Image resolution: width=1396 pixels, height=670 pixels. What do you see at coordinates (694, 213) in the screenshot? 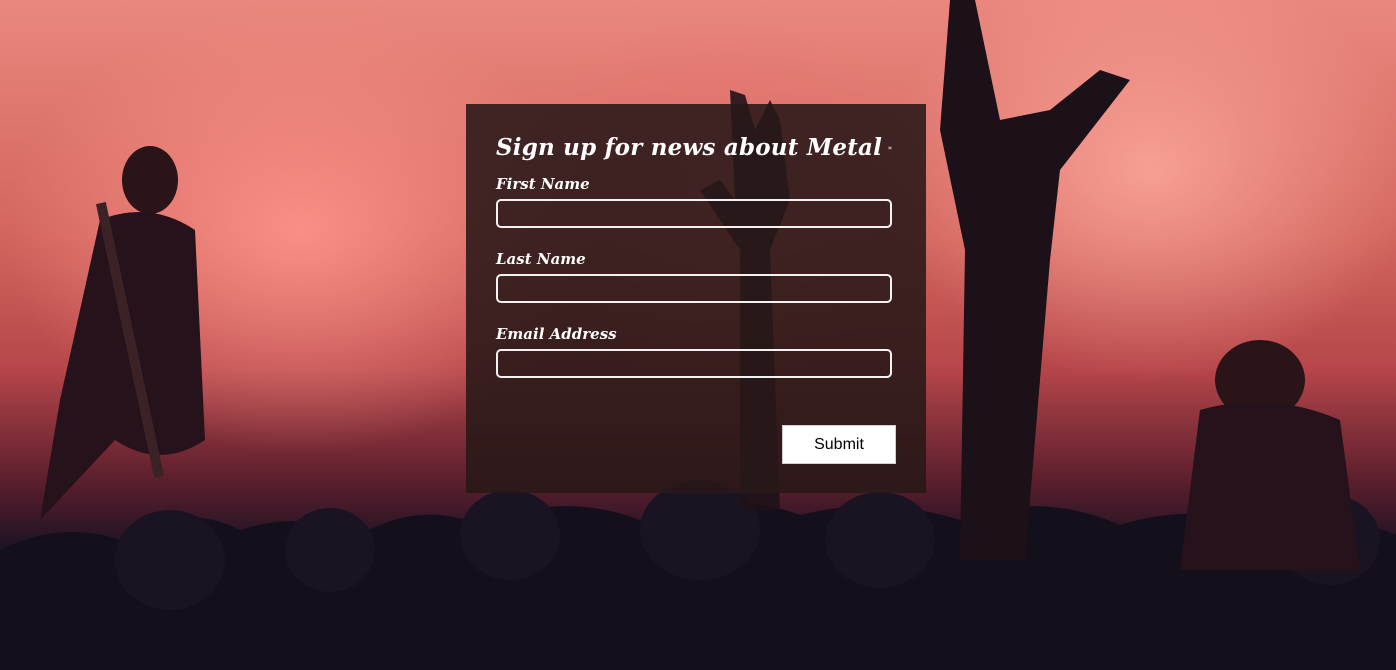
I see `first-name-input` at bounding box center [694, 213].